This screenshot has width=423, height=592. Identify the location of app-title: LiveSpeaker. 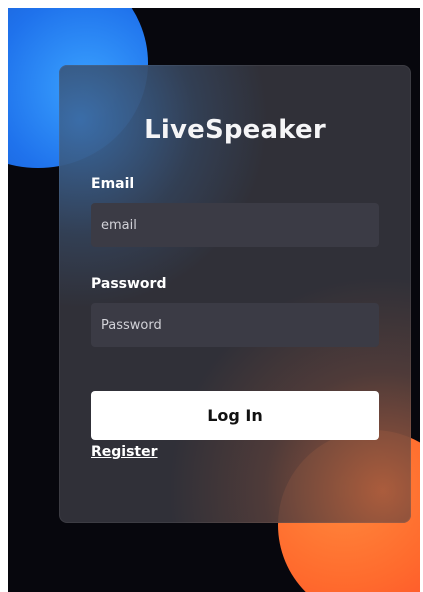
(235, 130).